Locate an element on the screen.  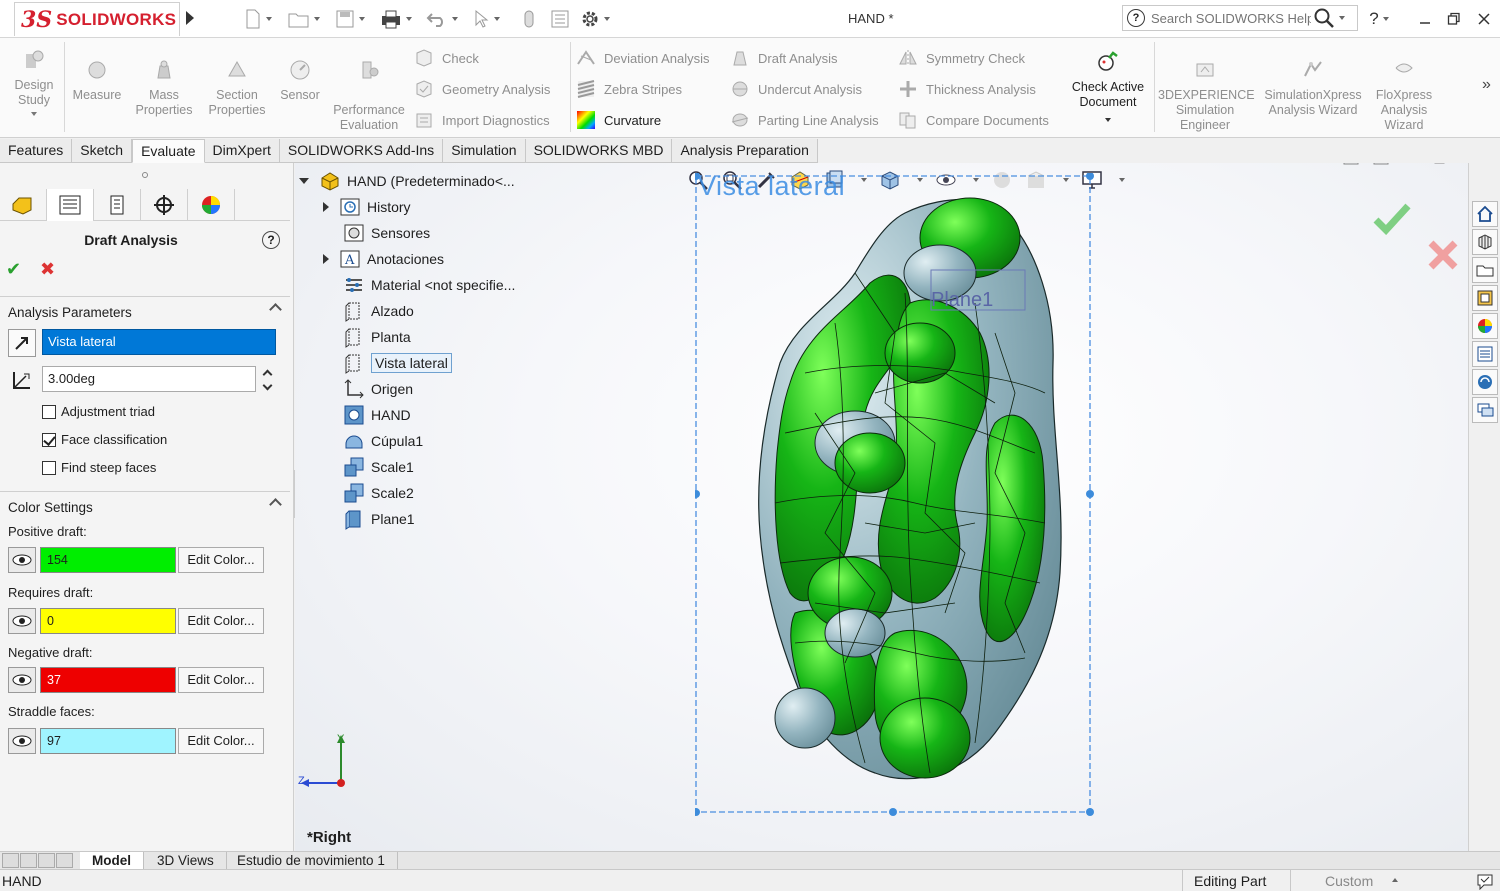
mass-properties-button: Mass Properties is located at coordinates (164, 88).